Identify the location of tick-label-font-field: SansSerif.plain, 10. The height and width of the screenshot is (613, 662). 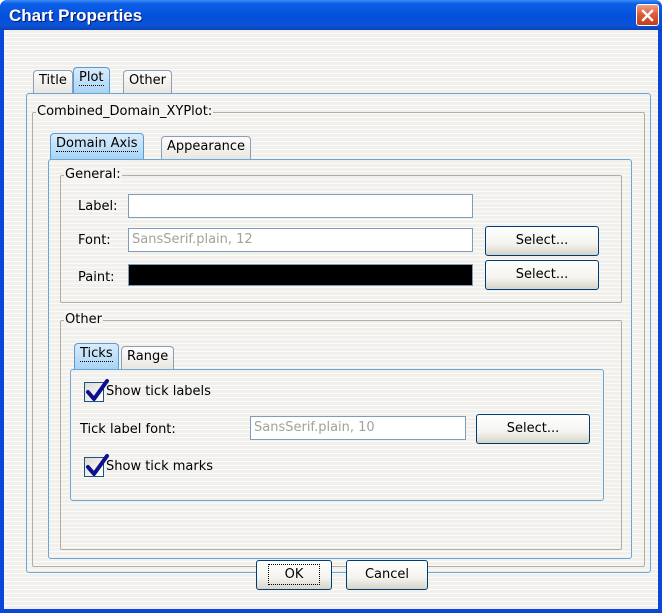
(358, 428).